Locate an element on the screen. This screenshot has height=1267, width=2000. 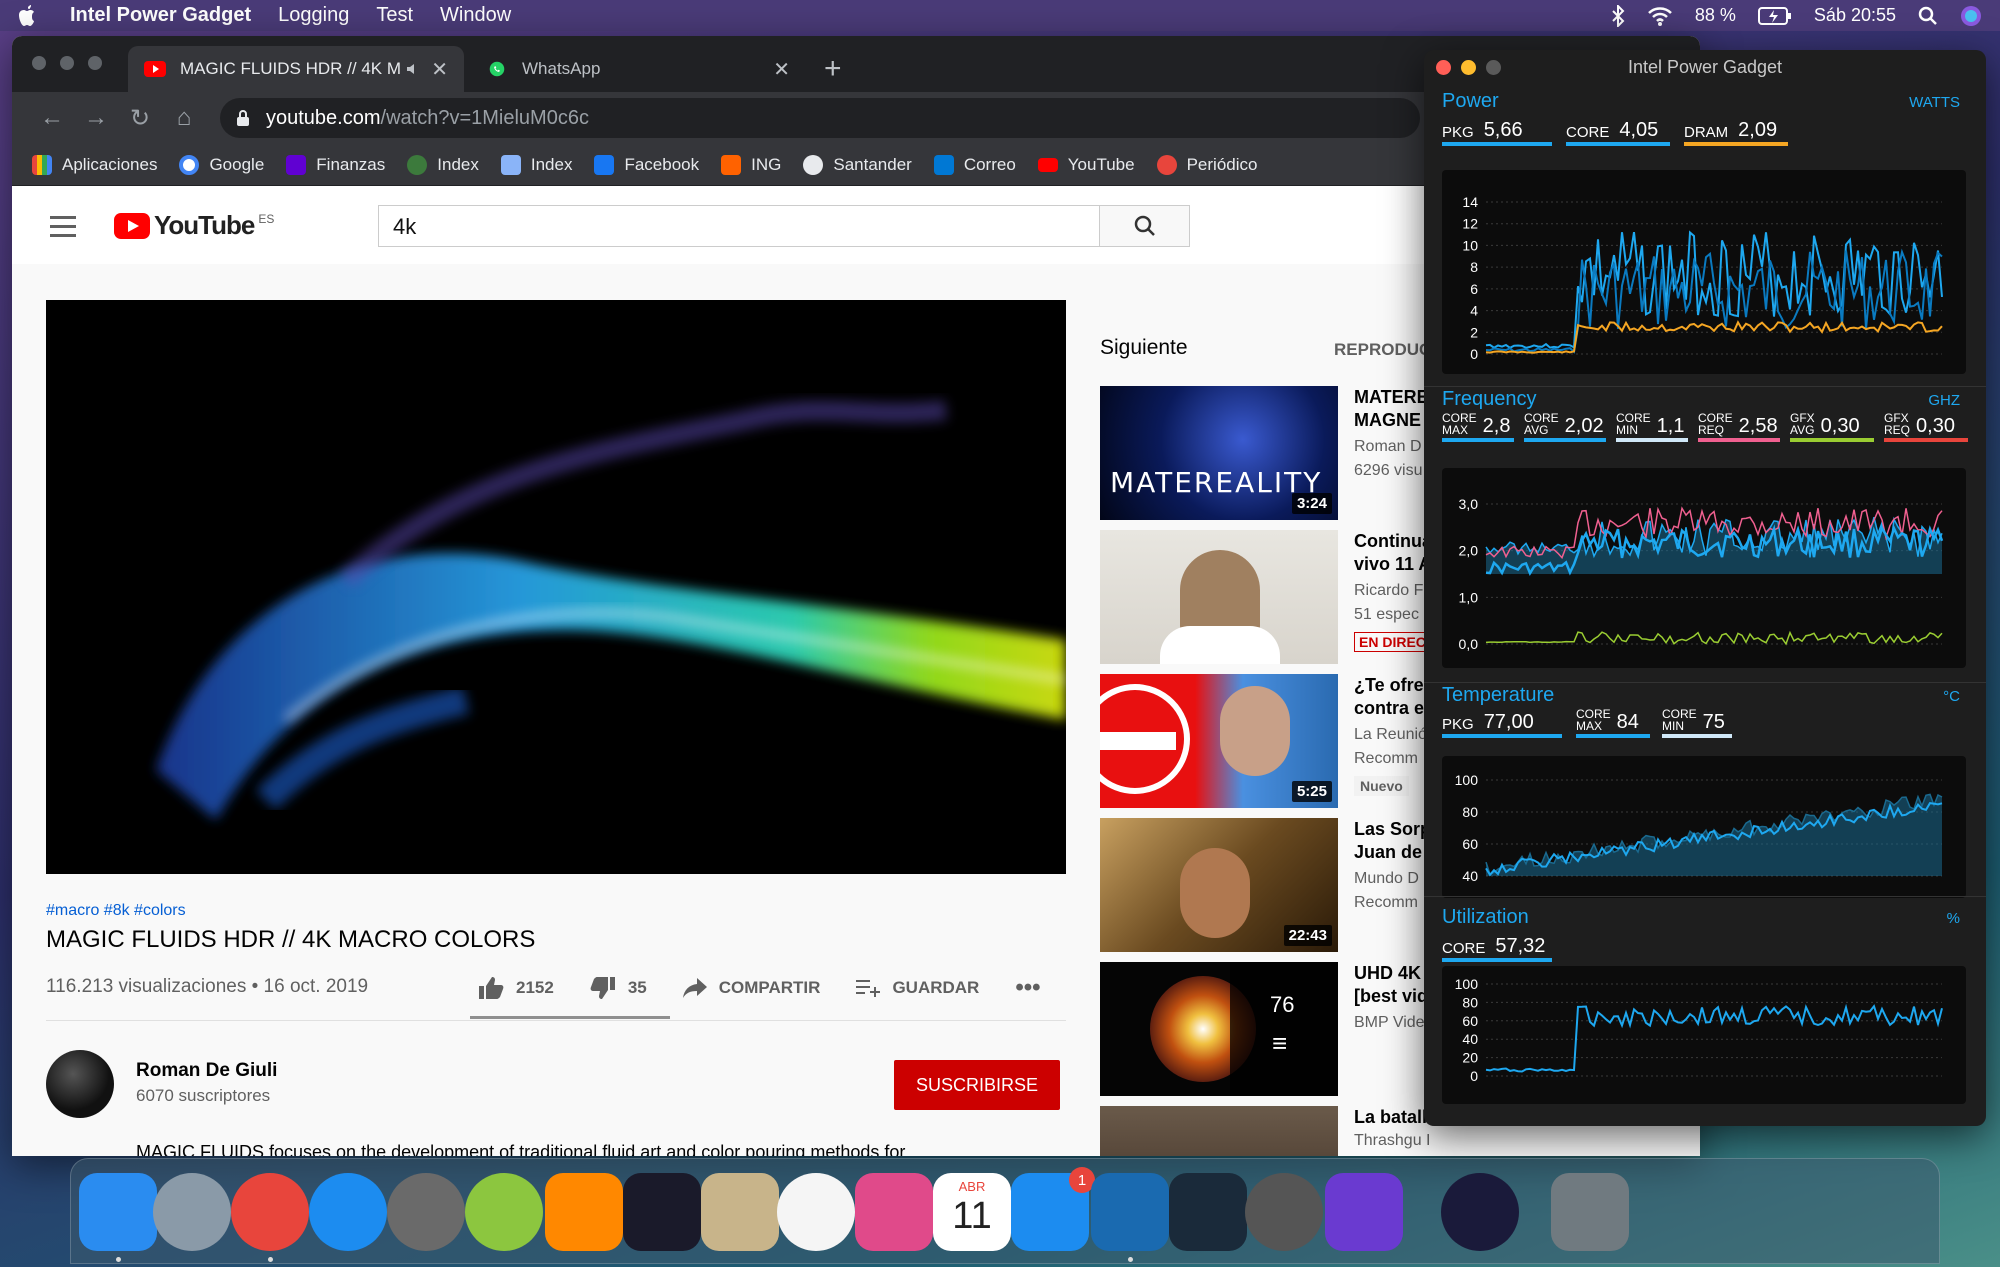
spotlight-search-icon is located at coordinates (1928, 16).